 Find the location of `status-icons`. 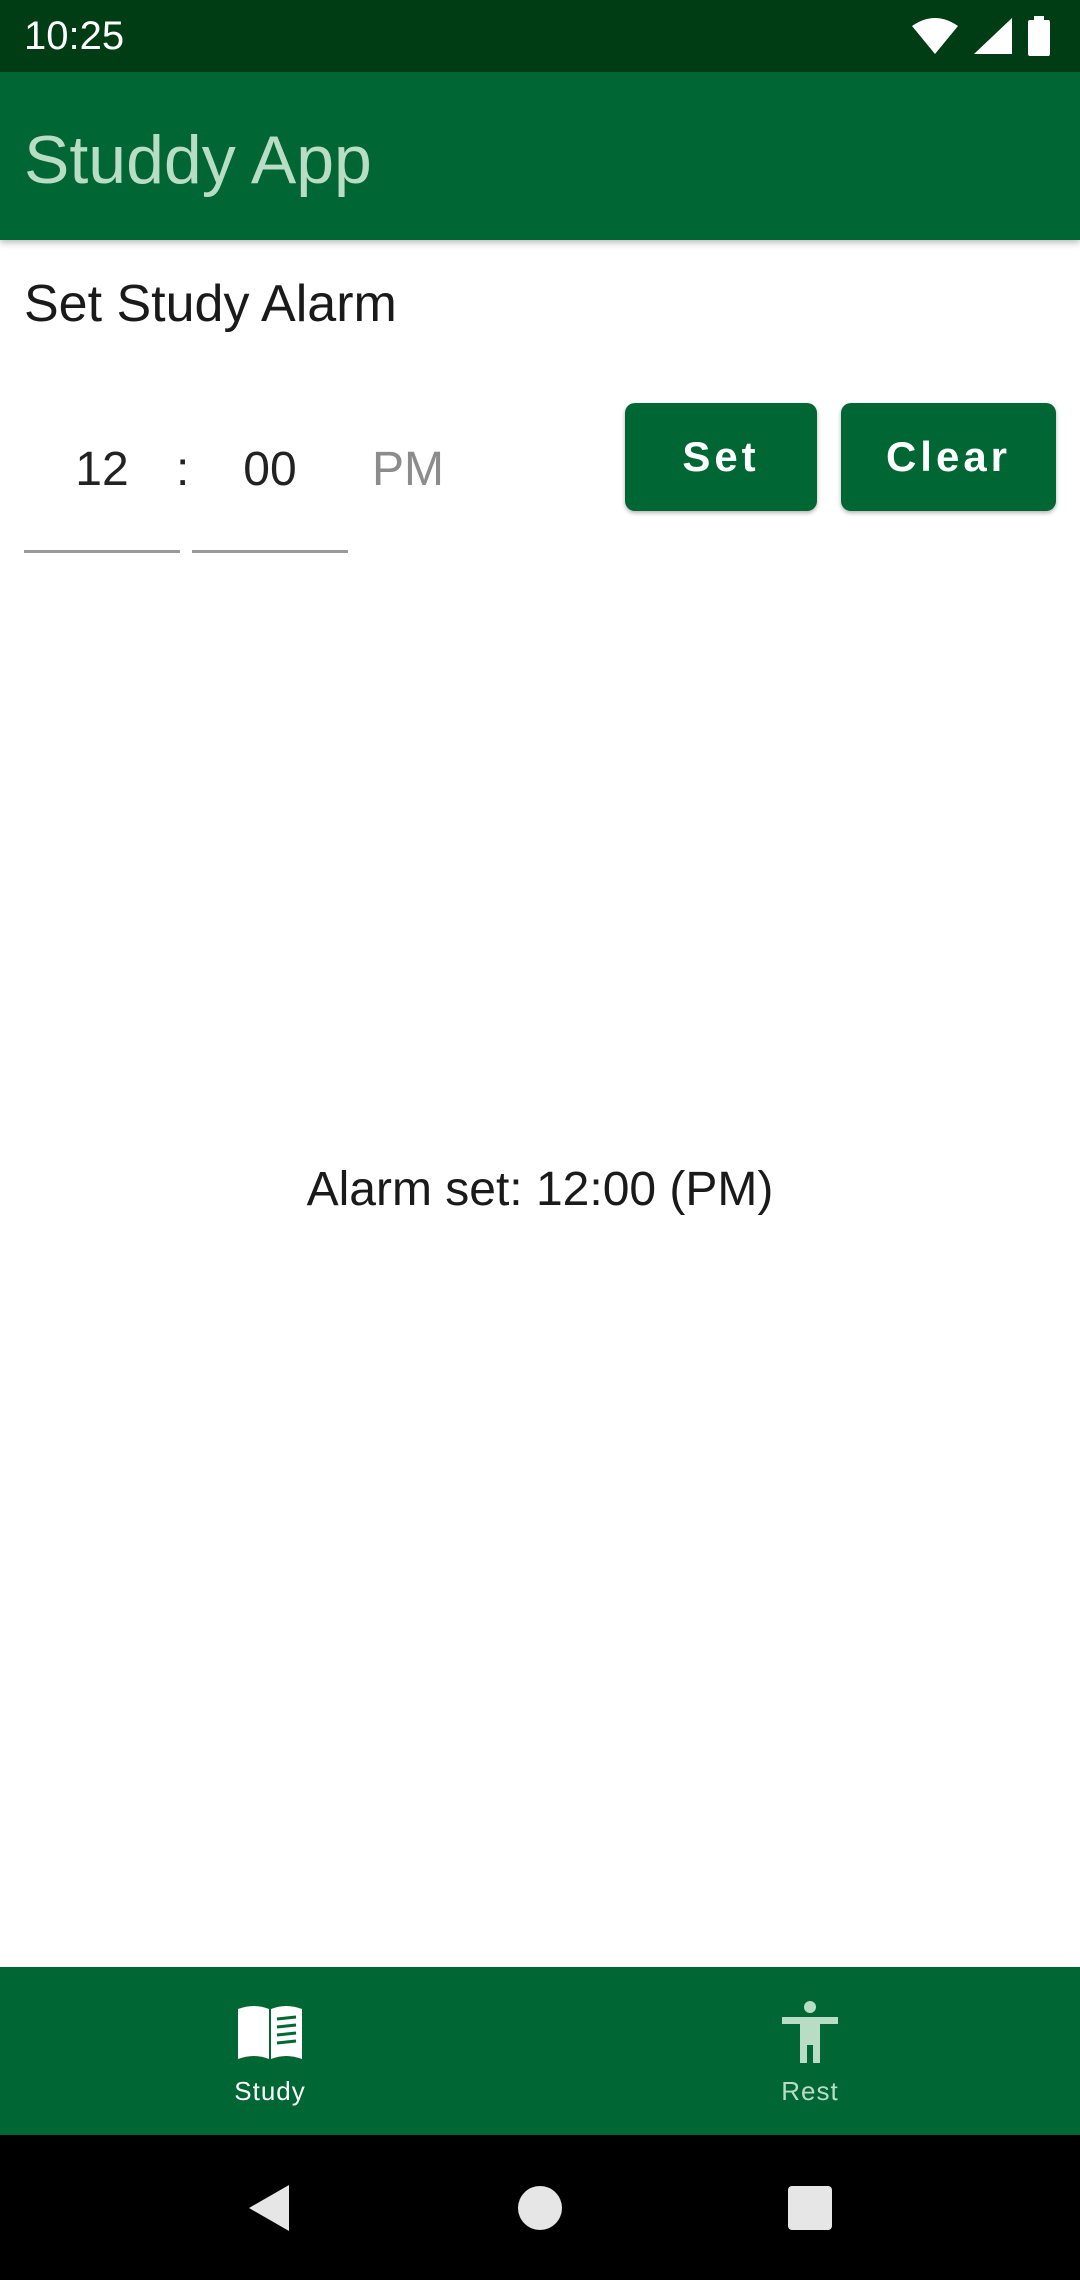

status-icons is located at coordinates (981, 36).